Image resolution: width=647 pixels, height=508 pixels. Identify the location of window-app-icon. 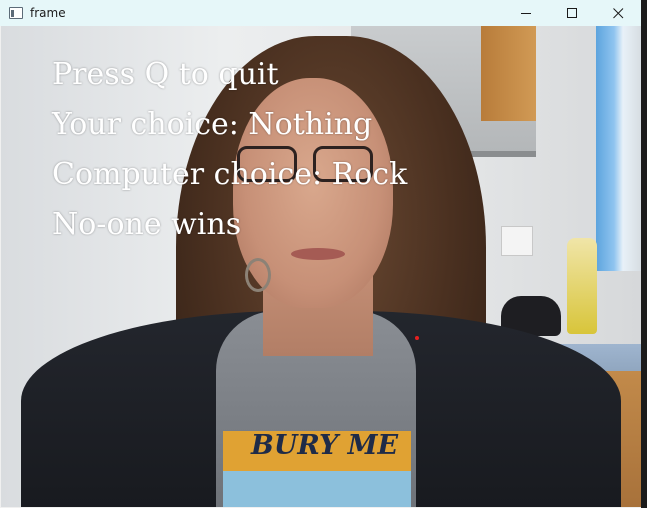
(16, 13).